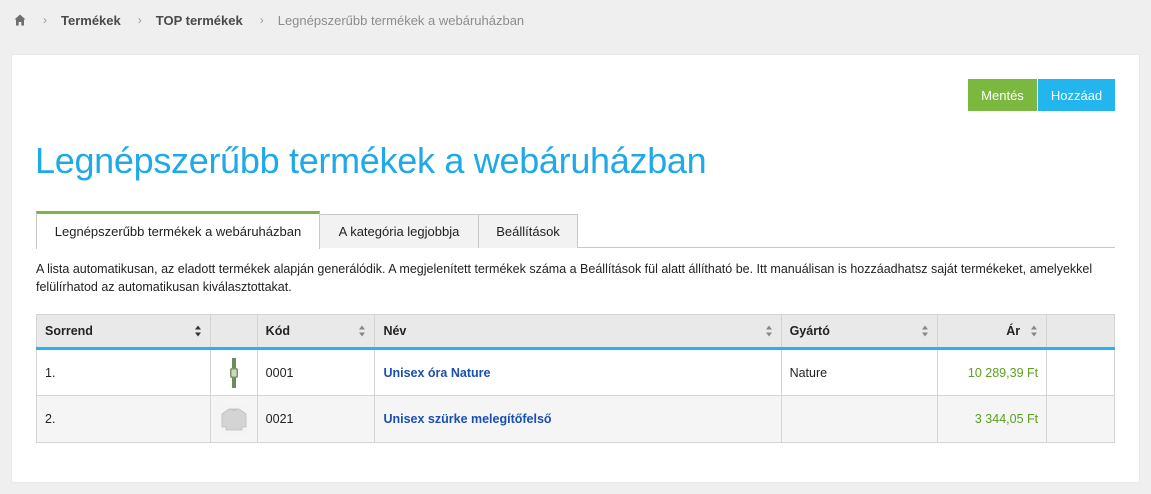 The image size is (1151, 494). Describe the element at coordinates (178, 230) in the screenshot. I see `tab-popular-products: Legnépszerűbb termékek a webáruházban` at that location.